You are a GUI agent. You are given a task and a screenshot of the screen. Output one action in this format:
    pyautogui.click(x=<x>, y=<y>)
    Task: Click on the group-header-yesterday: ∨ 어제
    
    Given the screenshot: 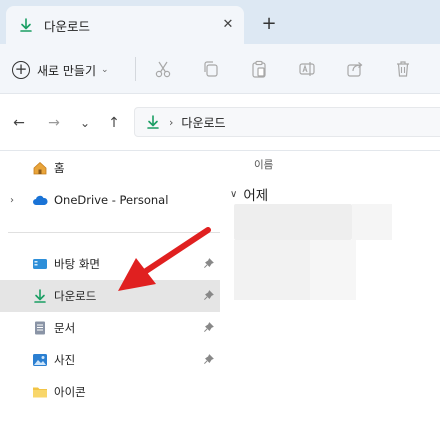 What is the action you would take?
    pyautogui.click(x=249, y=194)
    